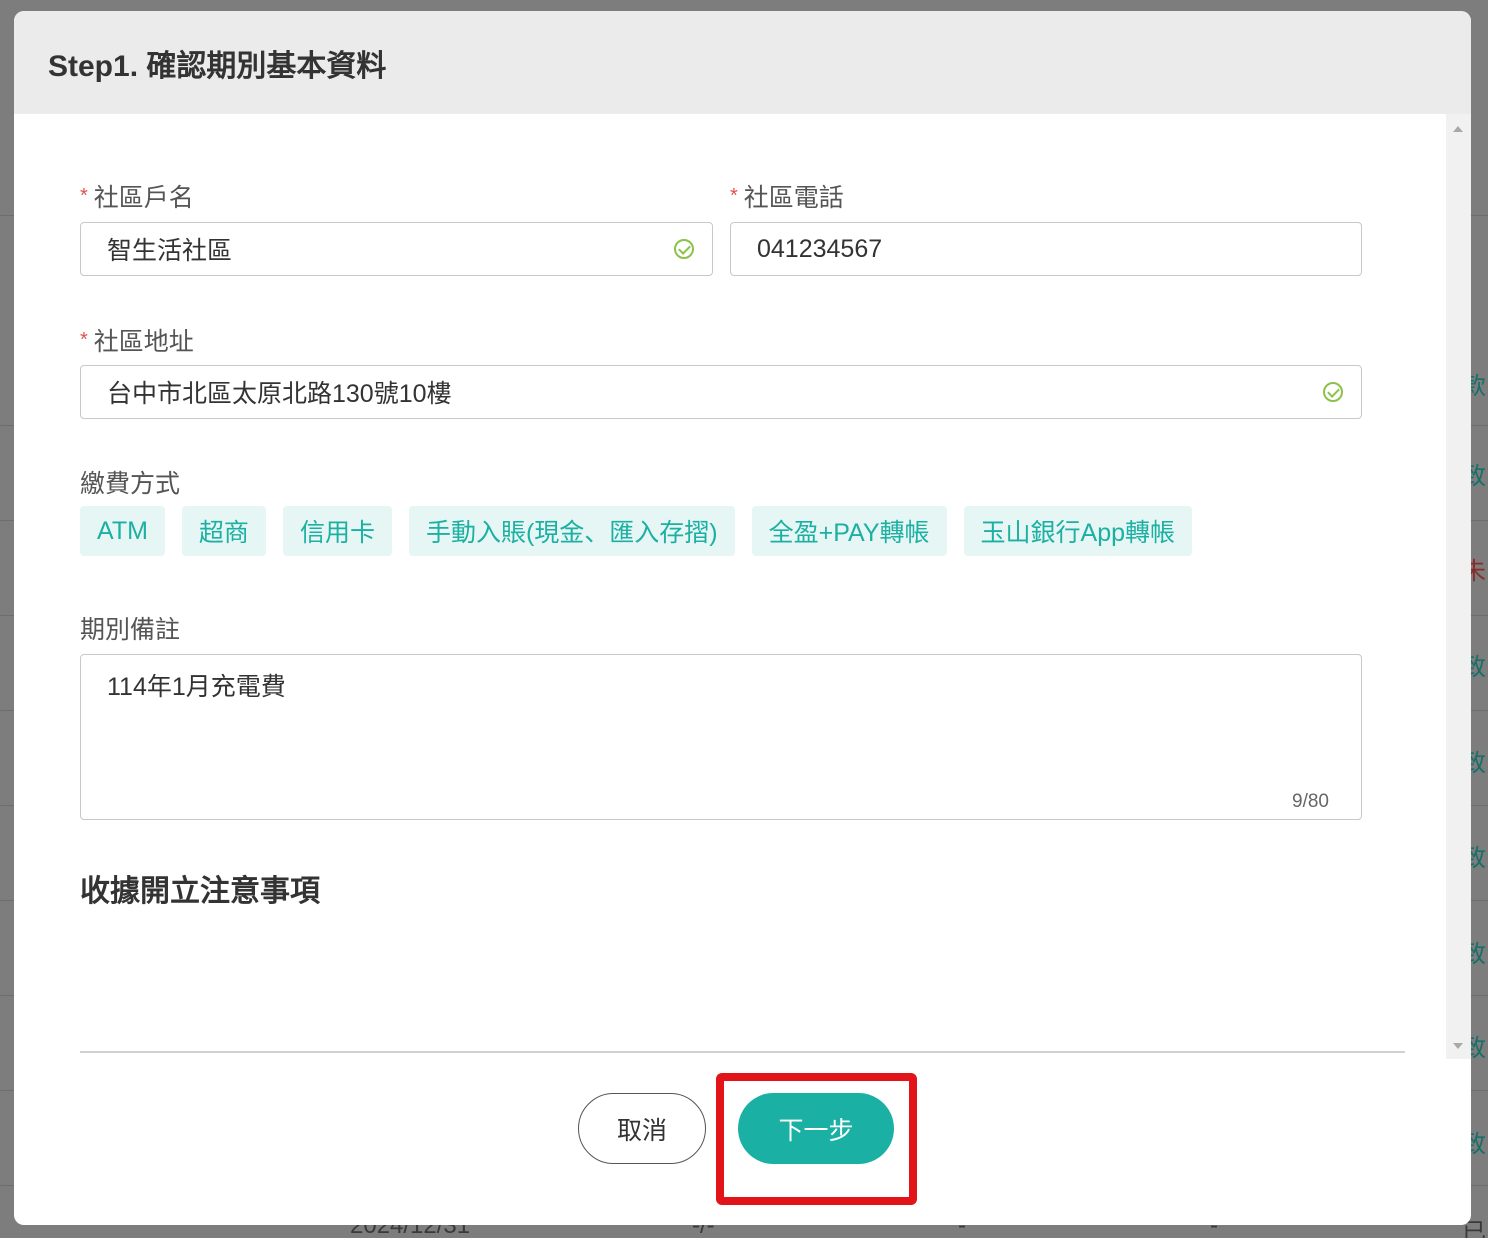  Describe the element at coordinates (721, 392) in the screenshot. I see `community-address-input: 台中市北區太原北路130號10樓` at that location.